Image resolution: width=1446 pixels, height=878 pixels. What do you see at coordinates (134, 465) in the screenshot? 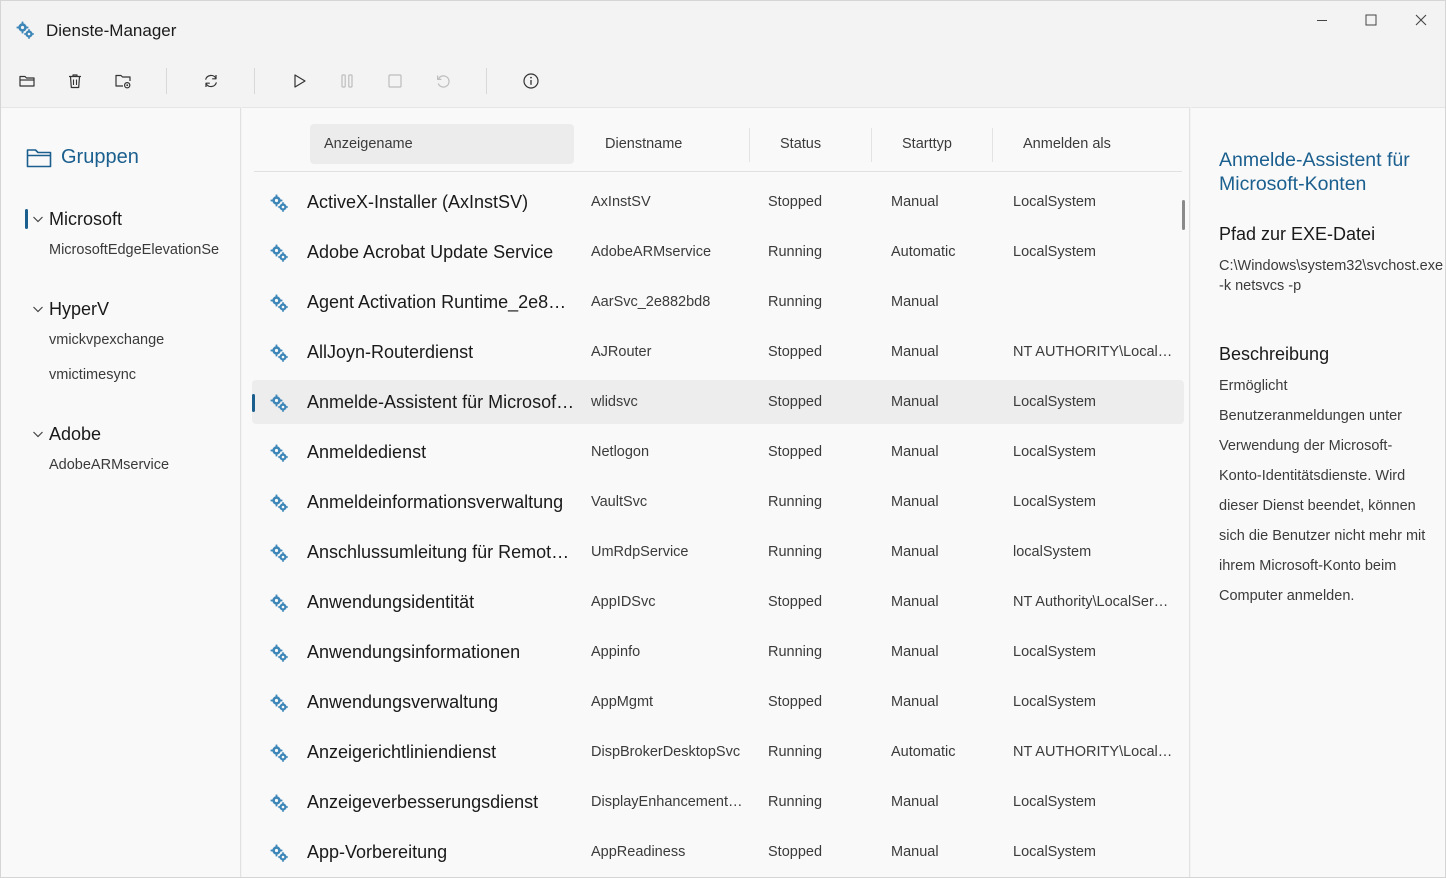
I see `group-child-item: AdobeARMservice` at bounding box center [134, 465].